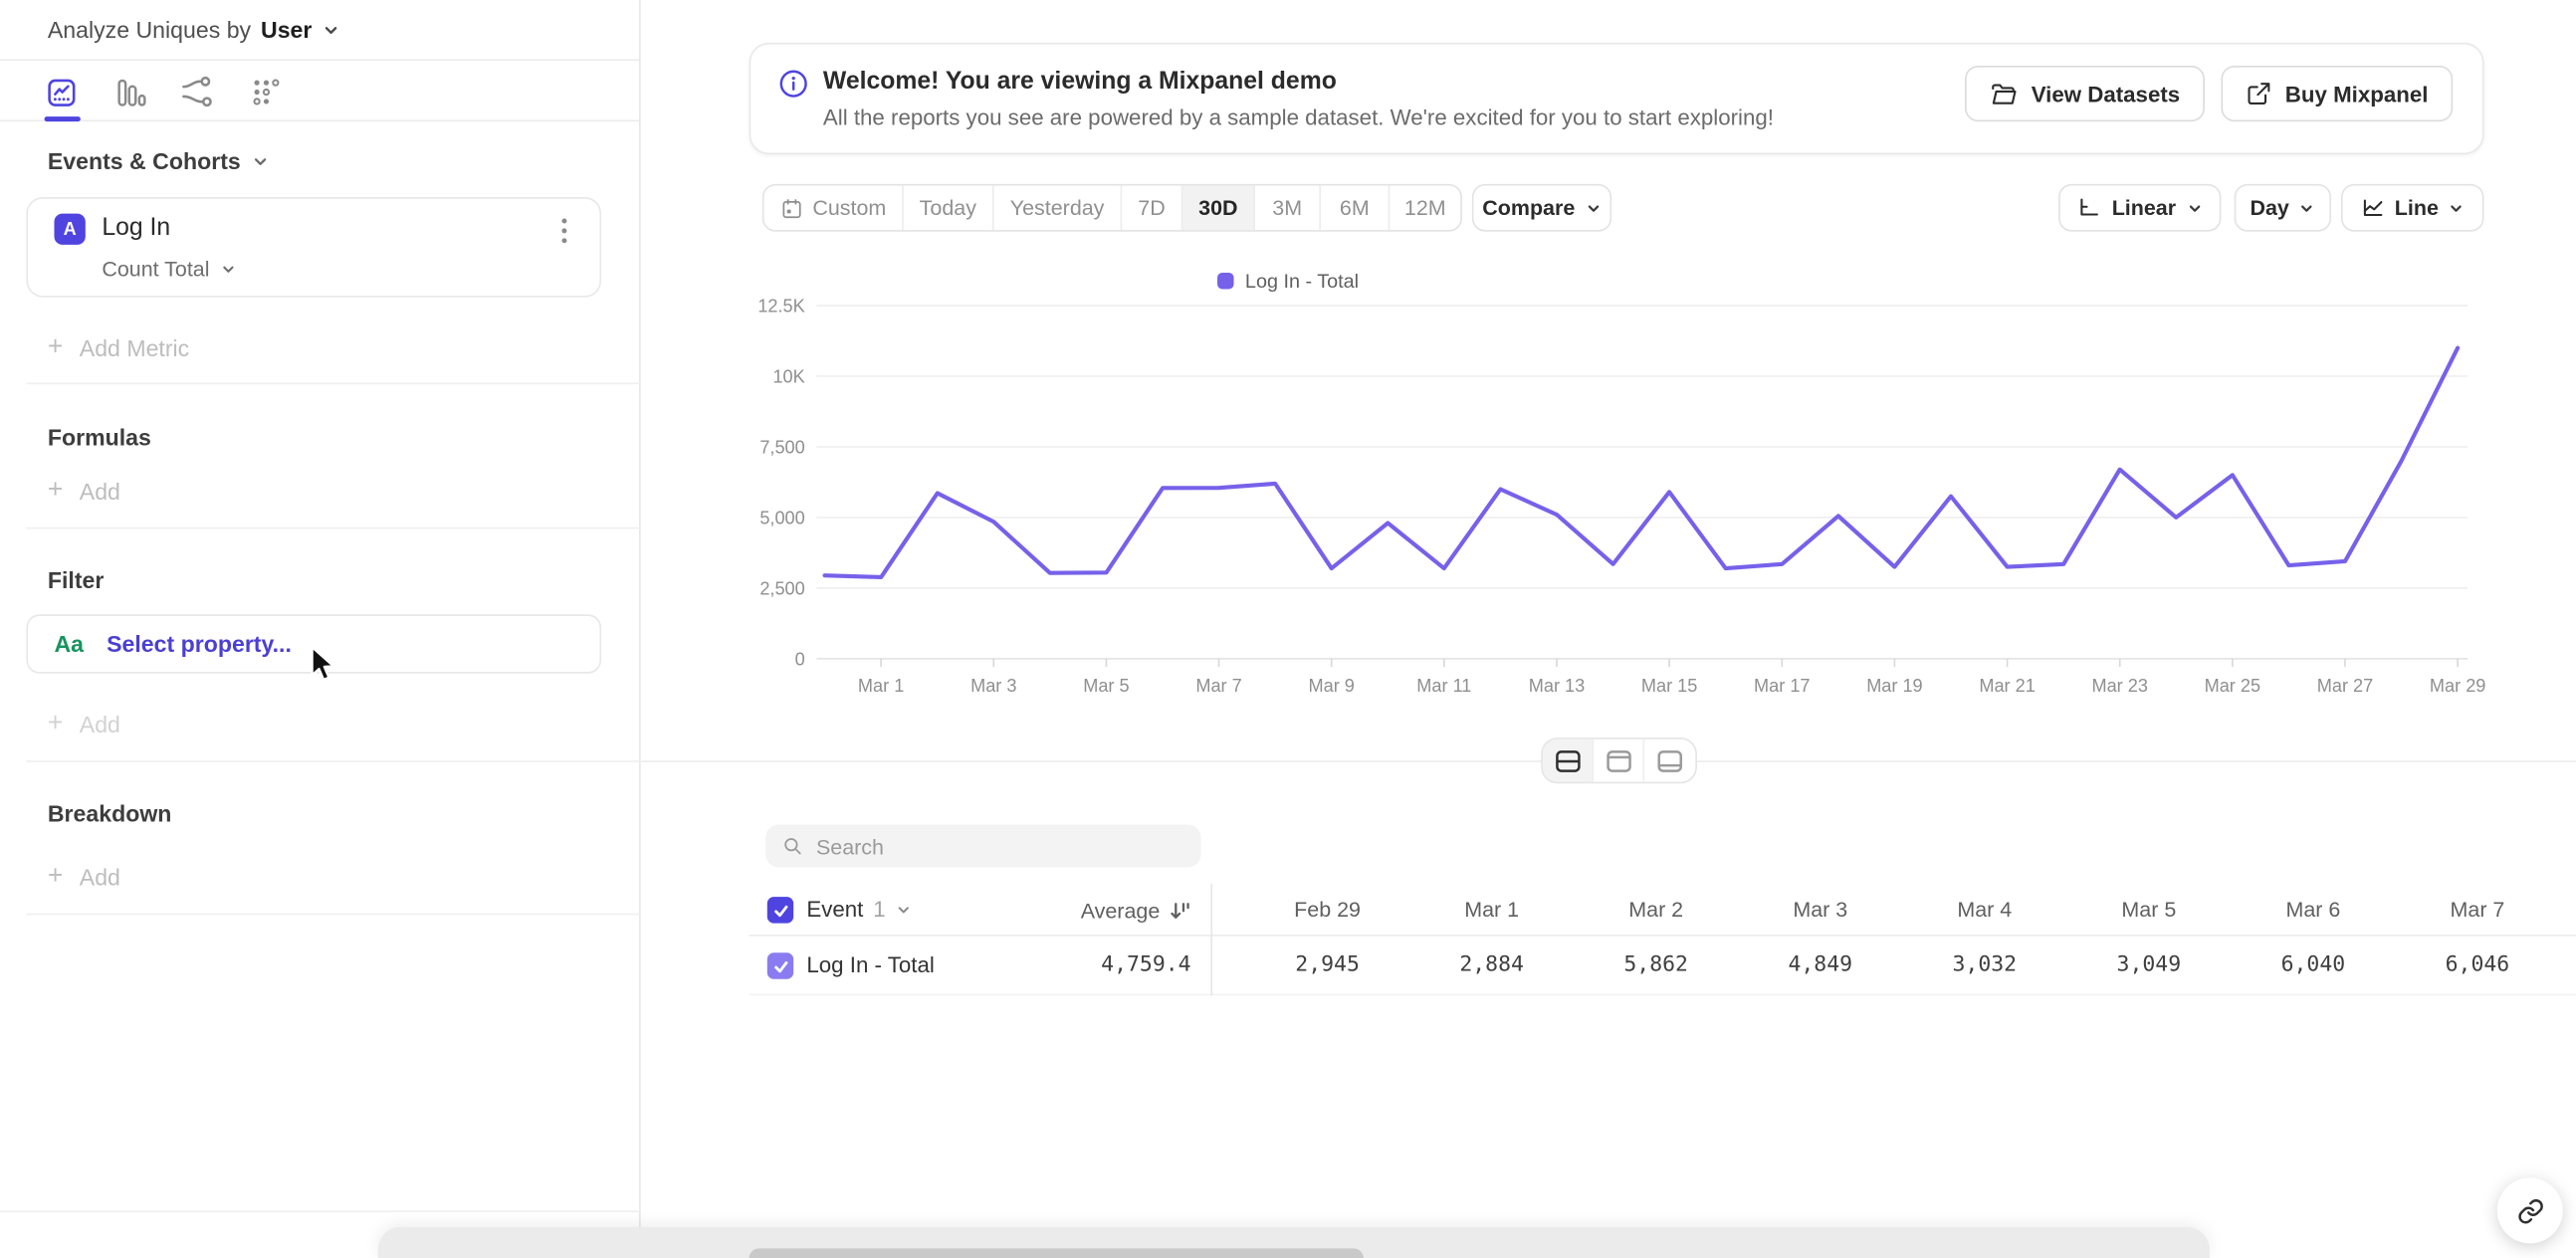 The width and height of the screenshot is (2576, 1258). What do you see at coordinates (1568, 760) in the screenshot?
I see `layout-split-view-icon` at bounding box center [1568, 760].